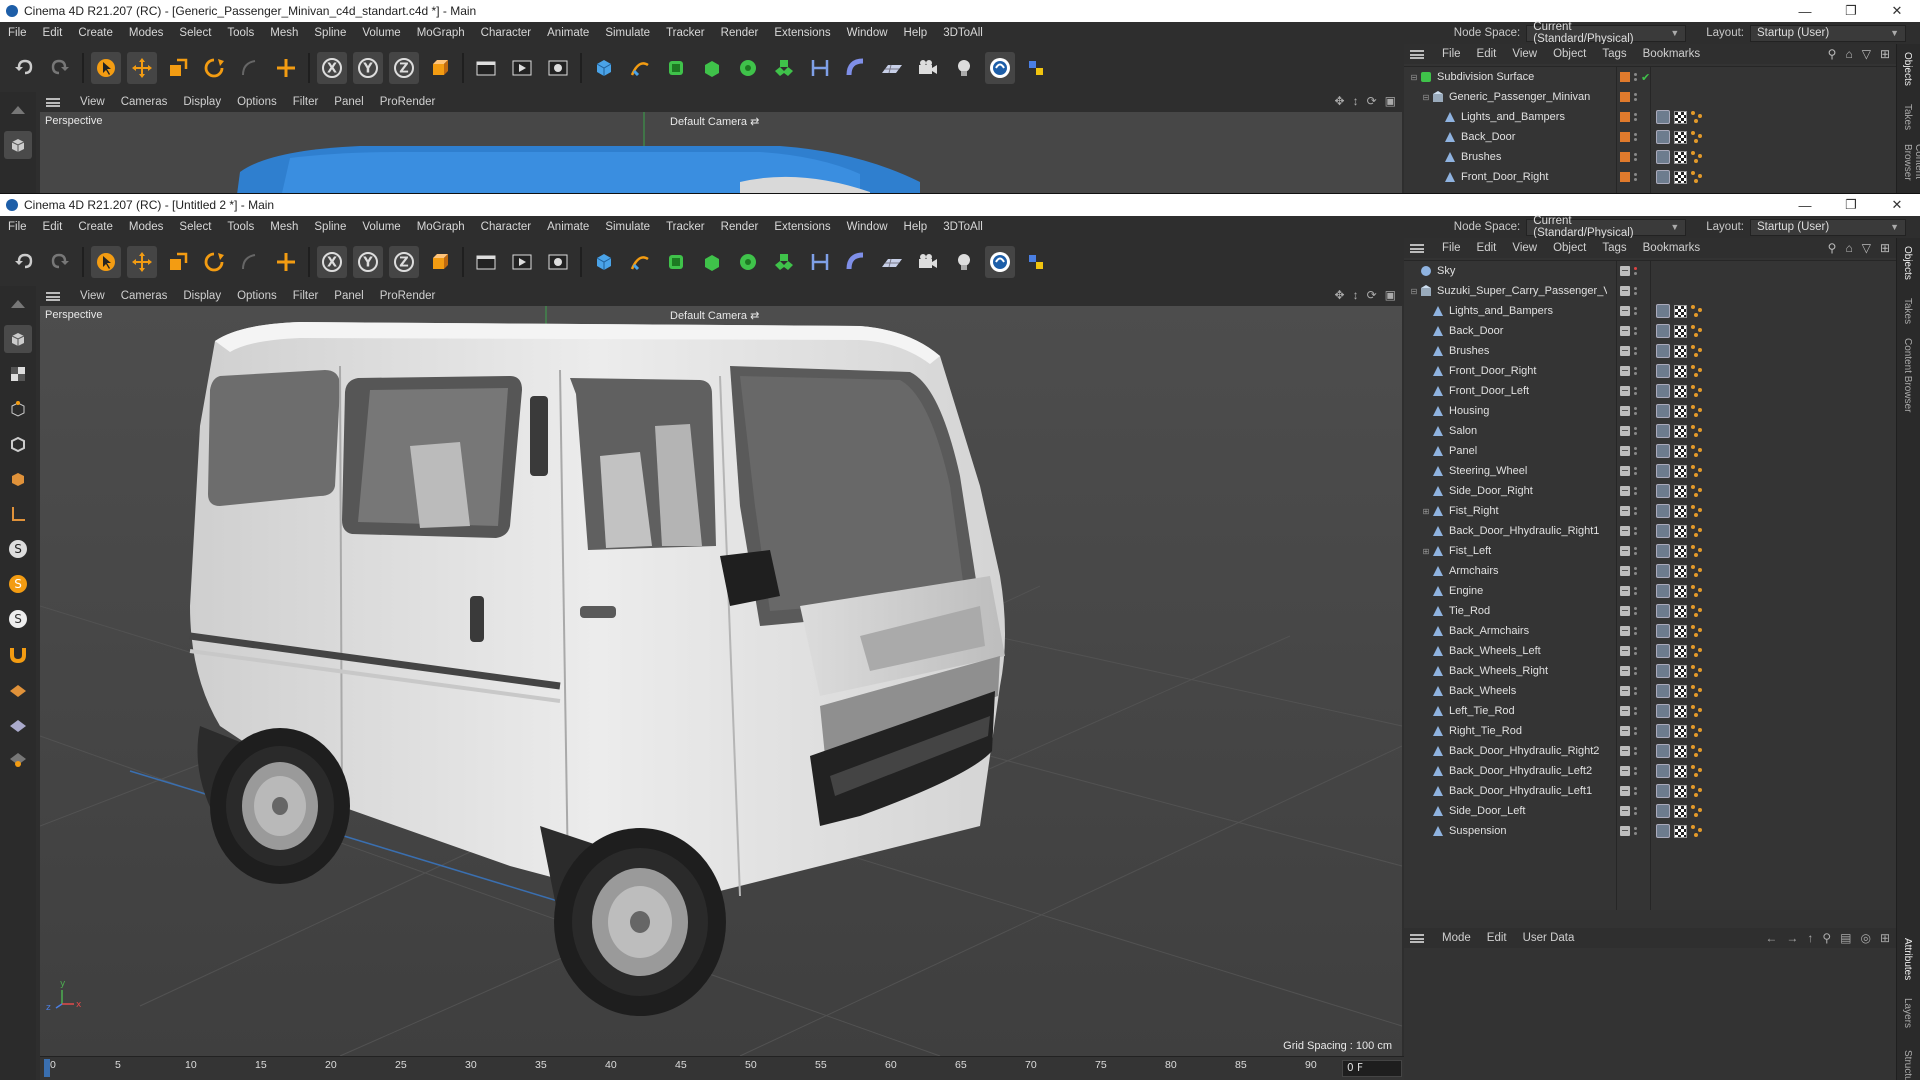  I want to click on object-name: Tie_Rod, so click(1534, 611).